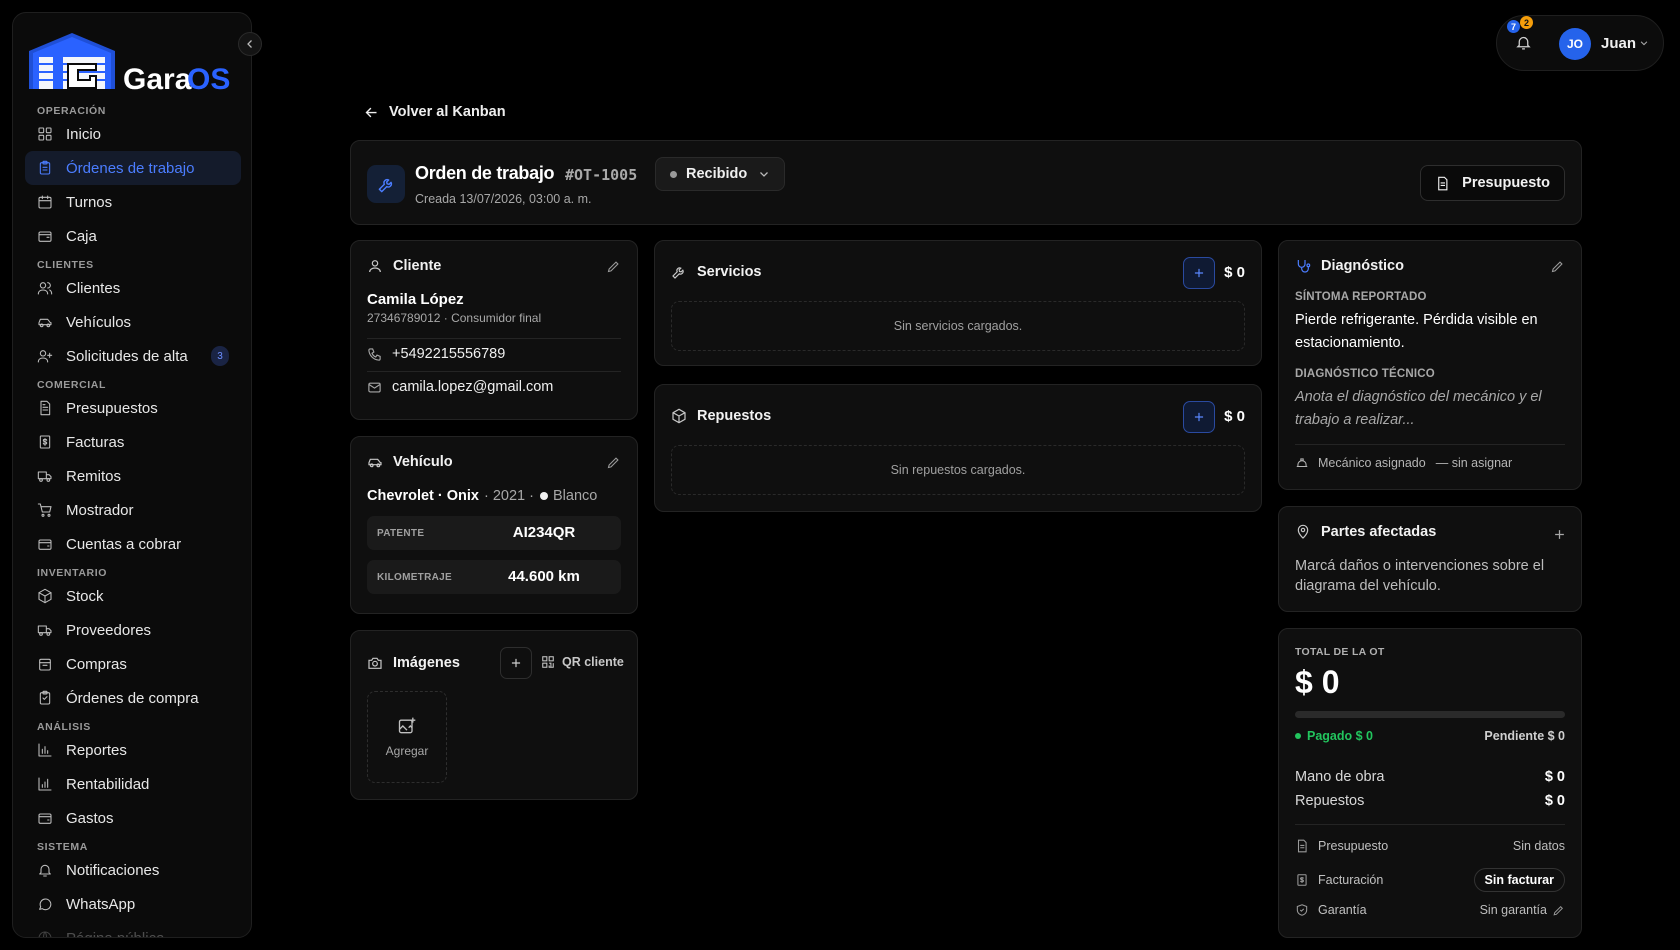  Describe the element at coordinates (482, 496) in the screenshot. I see `vehicle-summary: Chevrolet · Onix · 2021 · Blanco` at that location.